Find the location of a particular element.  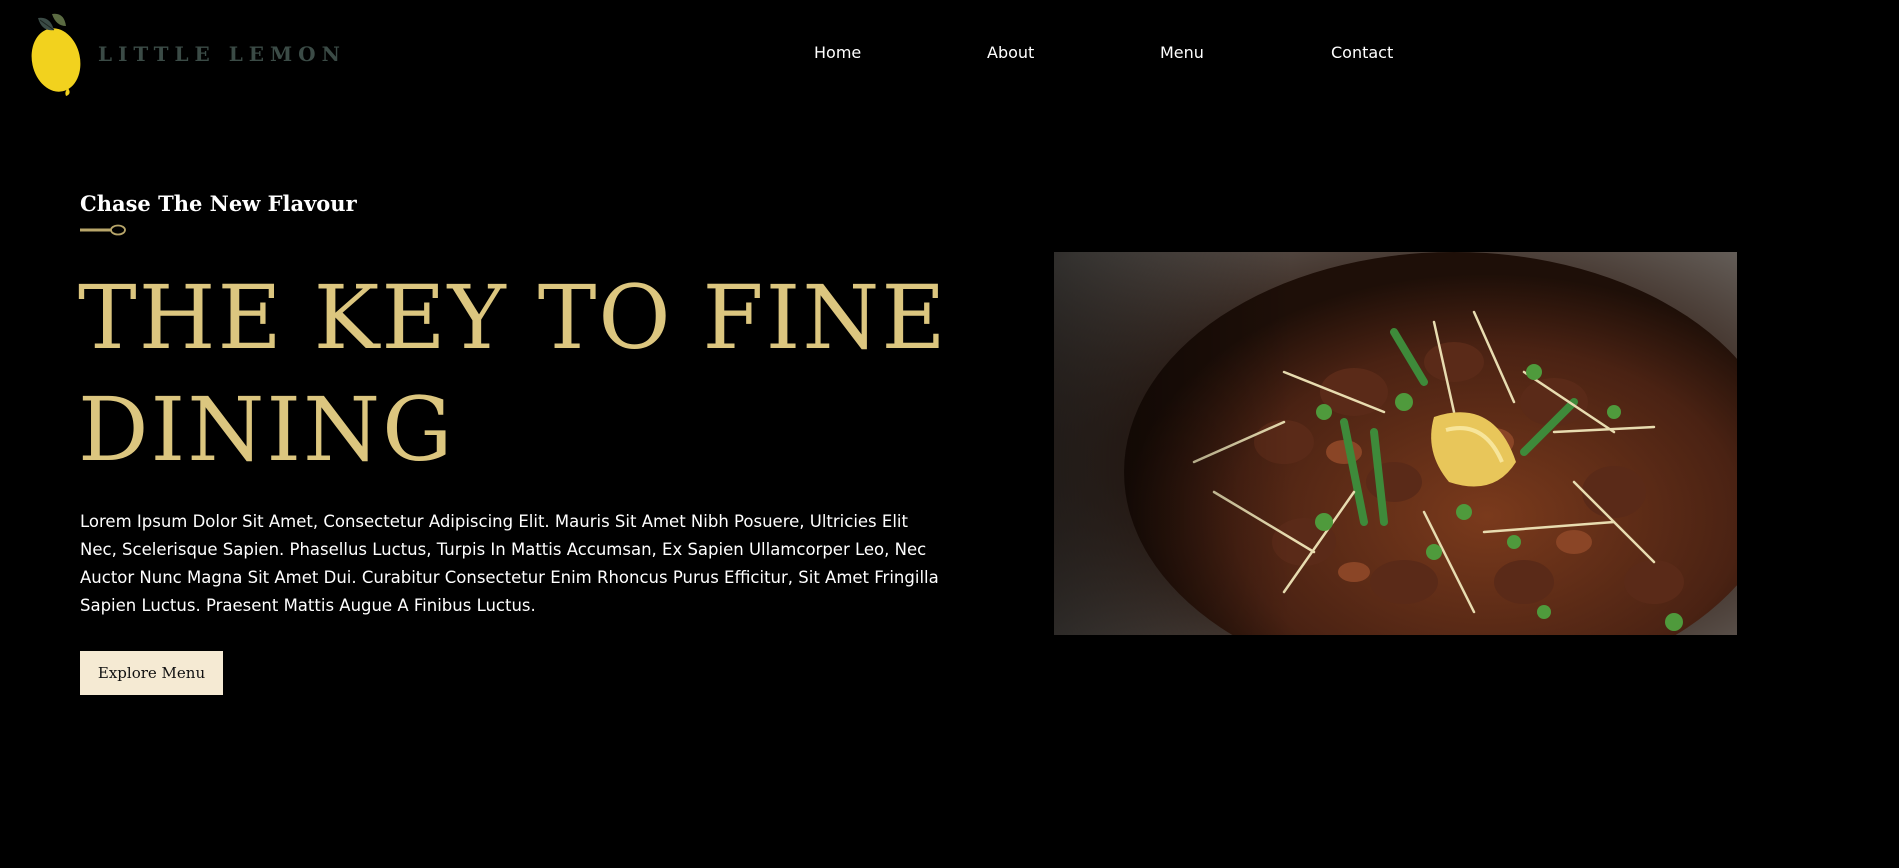

hero-title-line-1: THE KEY TO FINE is located at coordinates (513, 317).